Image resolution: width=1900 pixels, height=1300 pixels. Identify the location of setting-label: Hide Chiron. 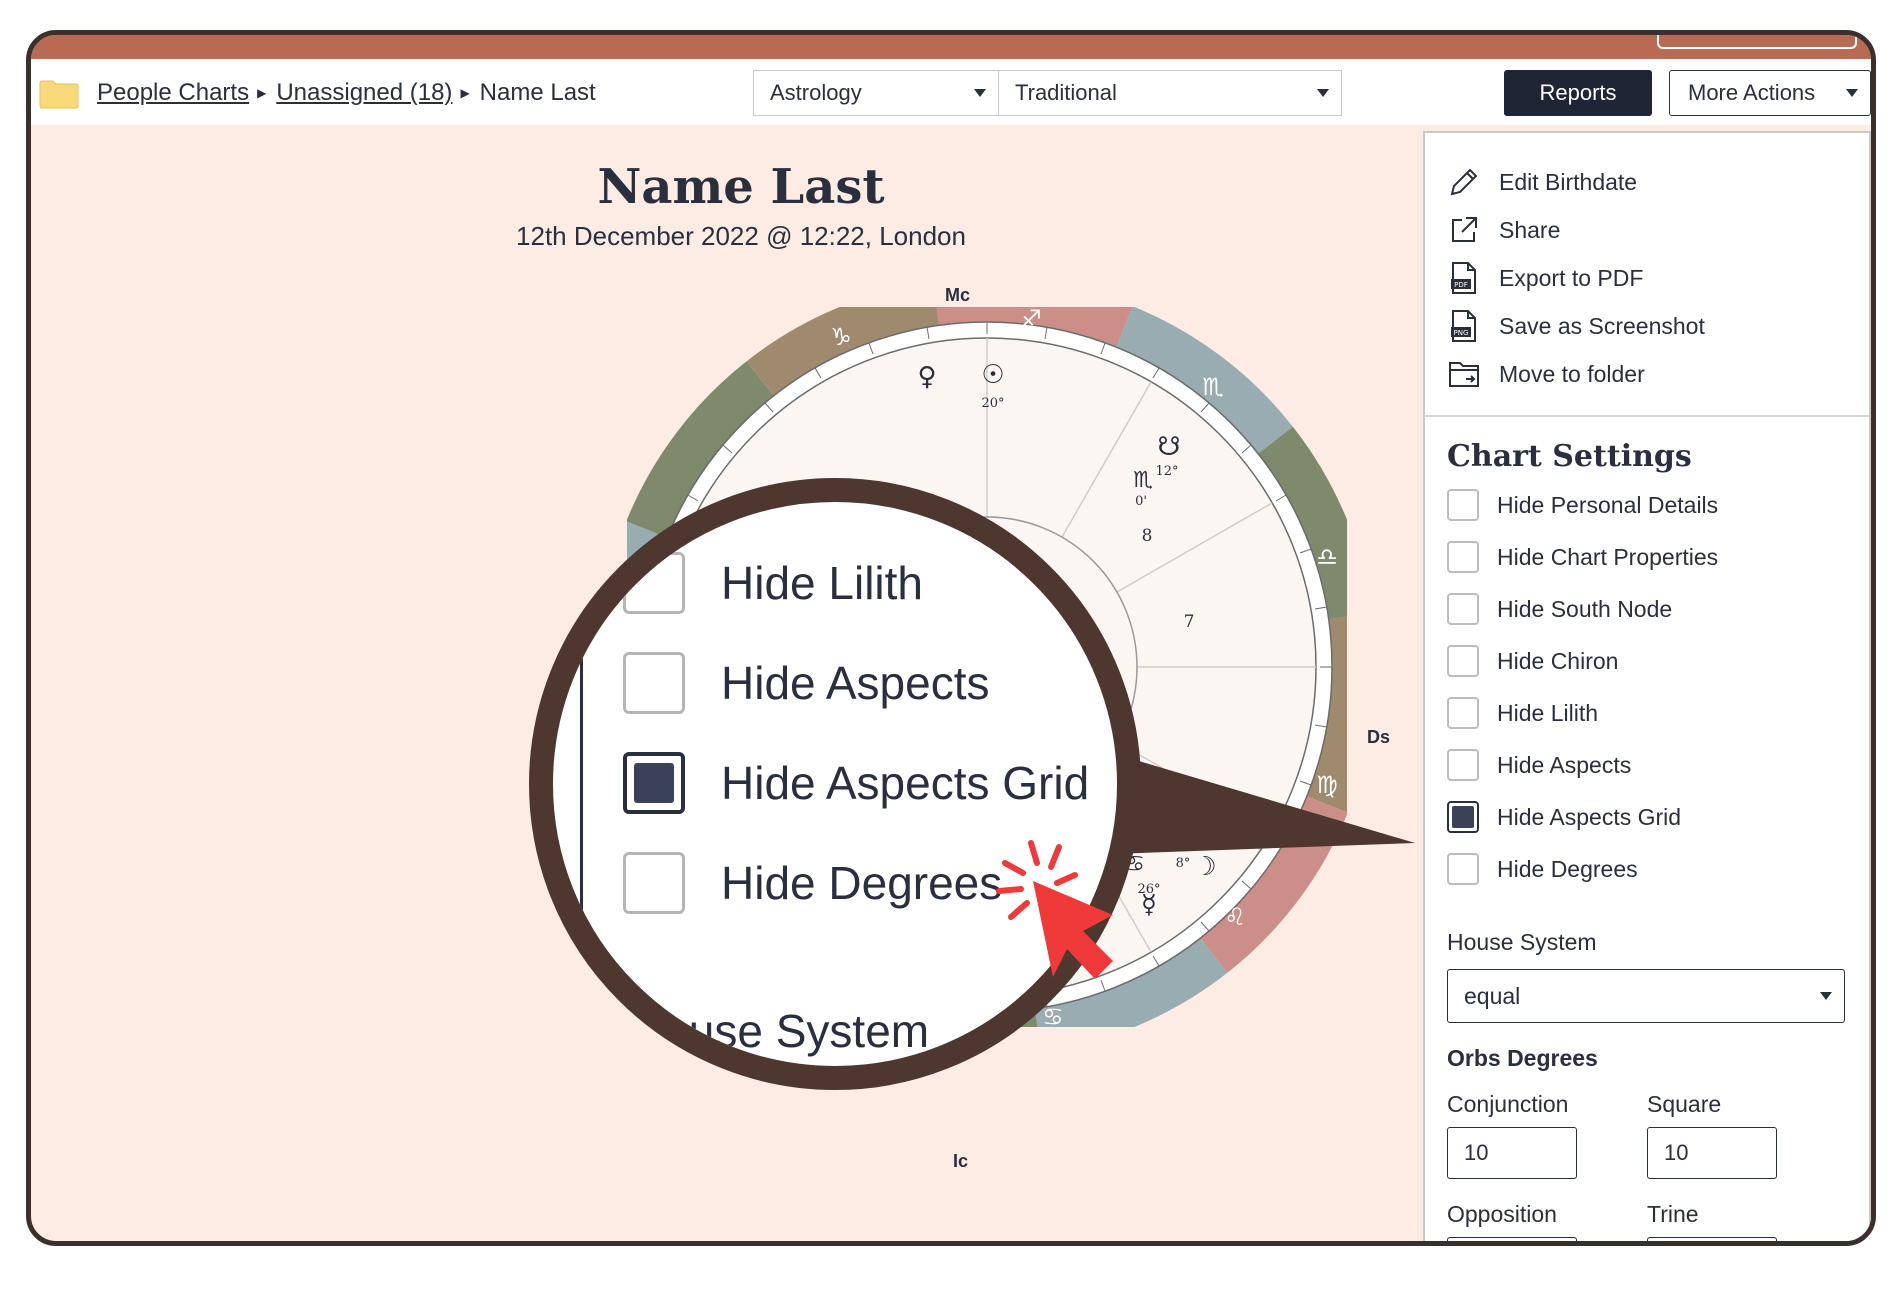
(1558, 660).